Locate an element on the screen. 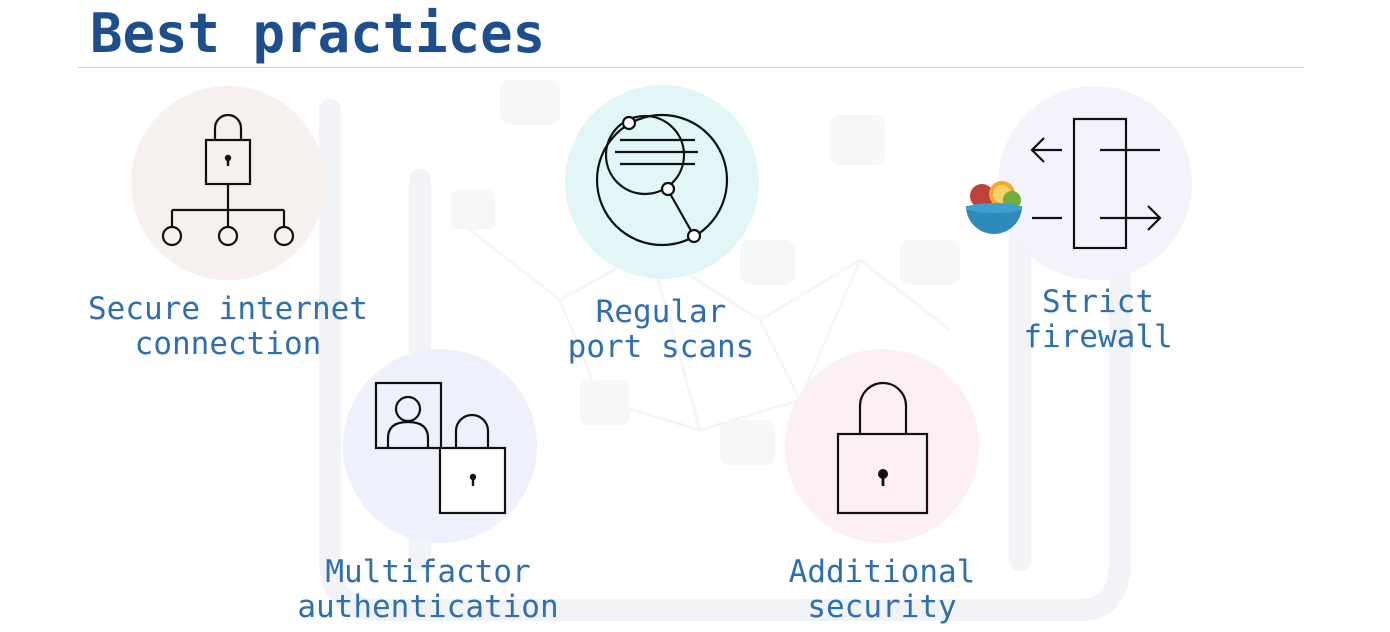 The image size is (1390, 632). practice-label-firewall: Strict firewall is located at coordinates (1098, 319).